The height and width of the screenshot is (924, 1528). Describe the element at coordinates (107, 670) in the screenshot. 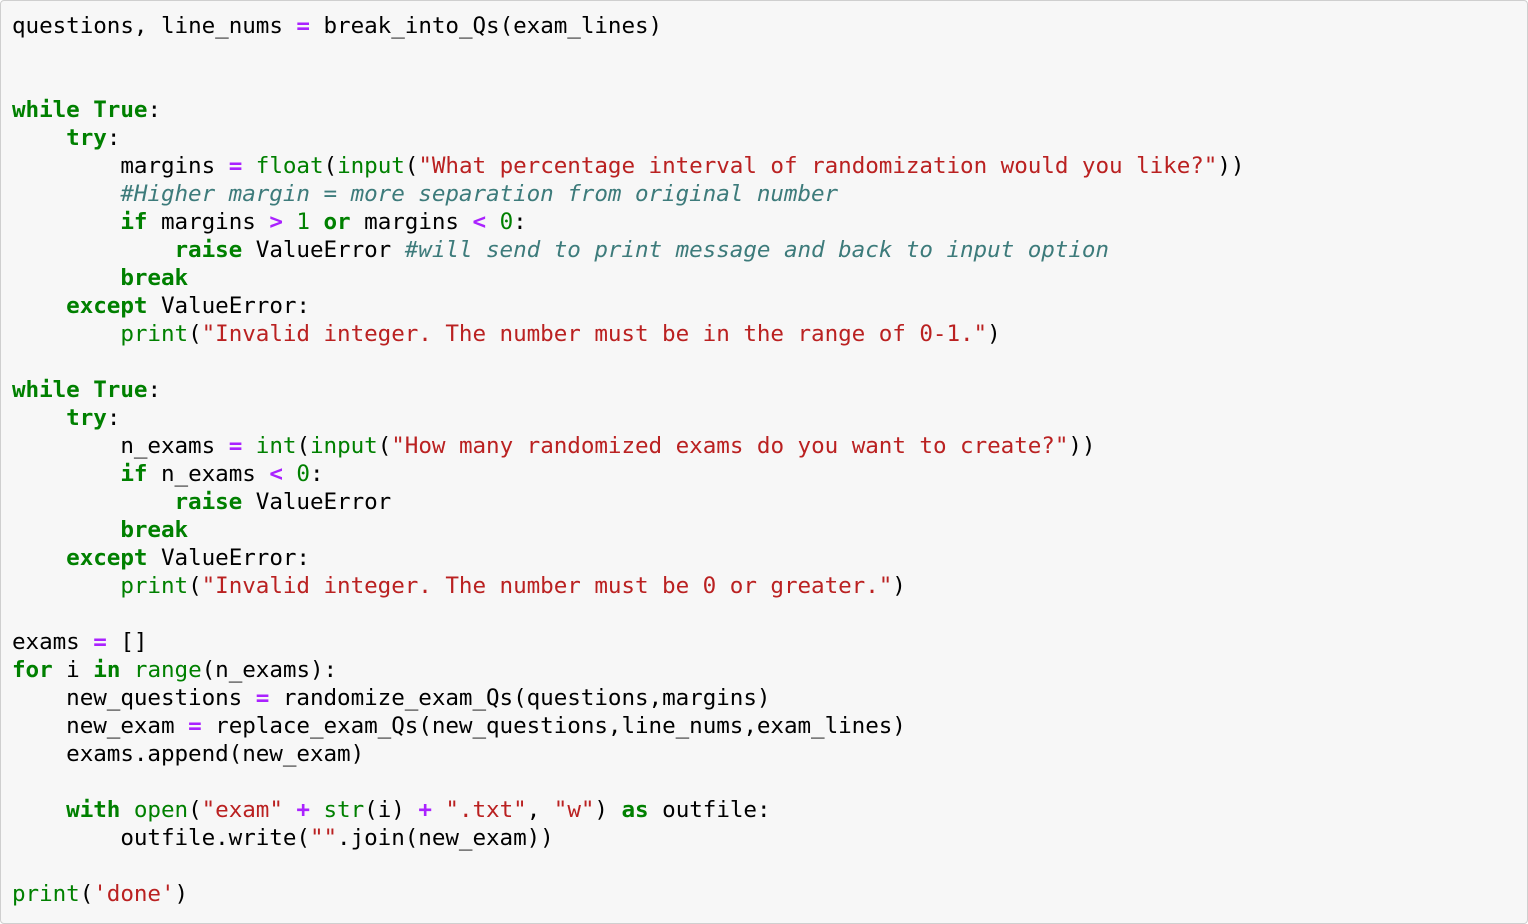

I see `code-token-k: in` at that location.